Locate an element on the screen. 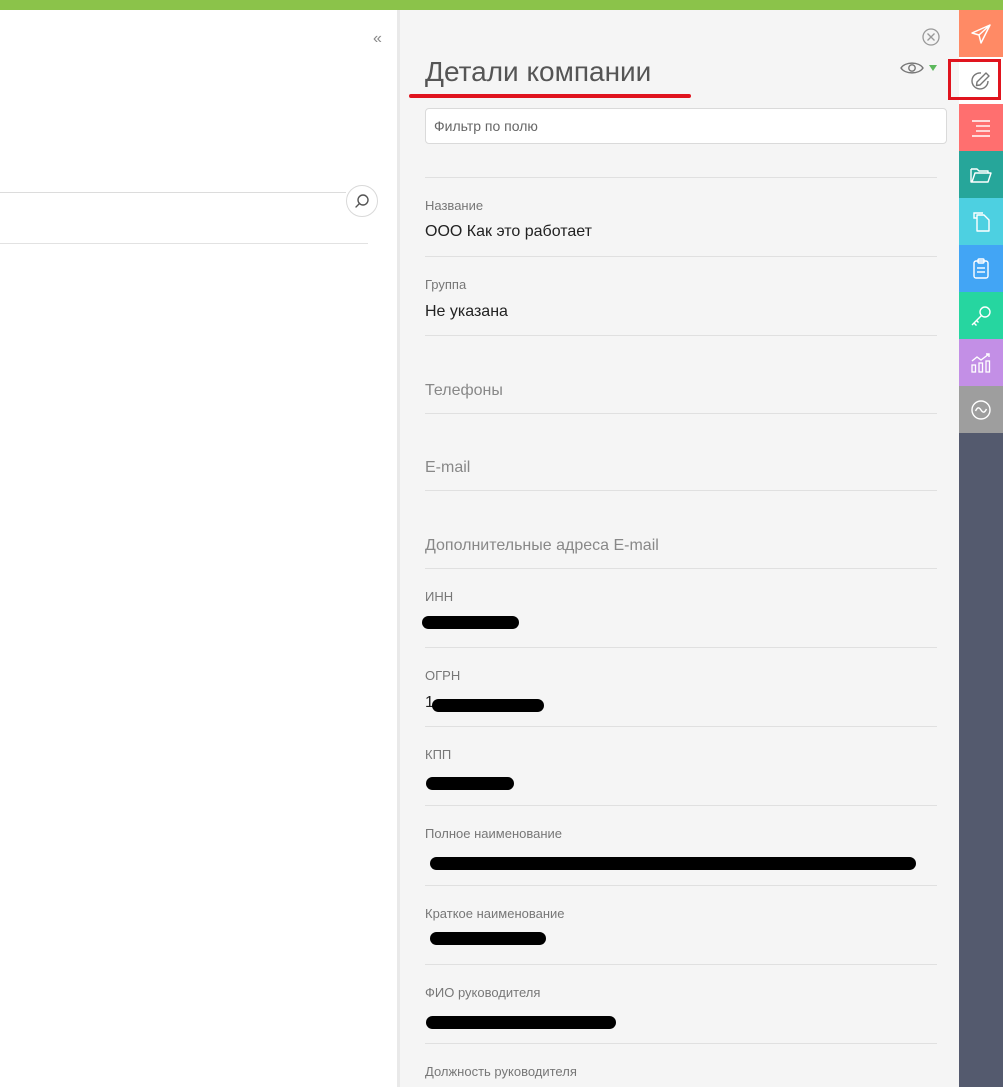 The image size is (1003, 1087). redacted-value-short-name is located at coordinates (488, 938).